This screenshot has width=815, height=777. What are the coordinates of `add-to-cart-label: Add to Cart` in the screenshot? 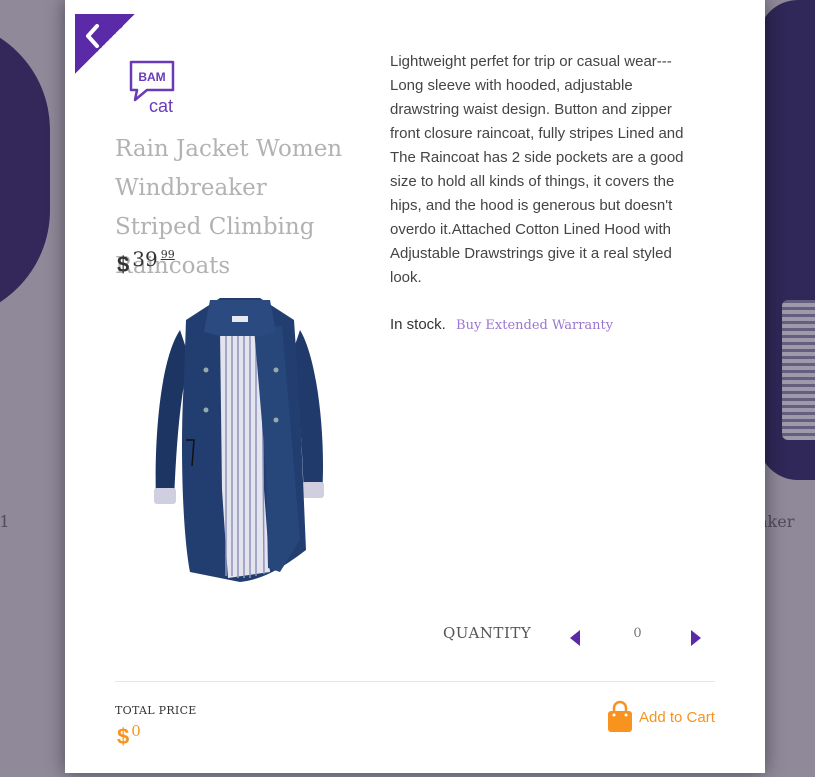 It's located at (677, 717).